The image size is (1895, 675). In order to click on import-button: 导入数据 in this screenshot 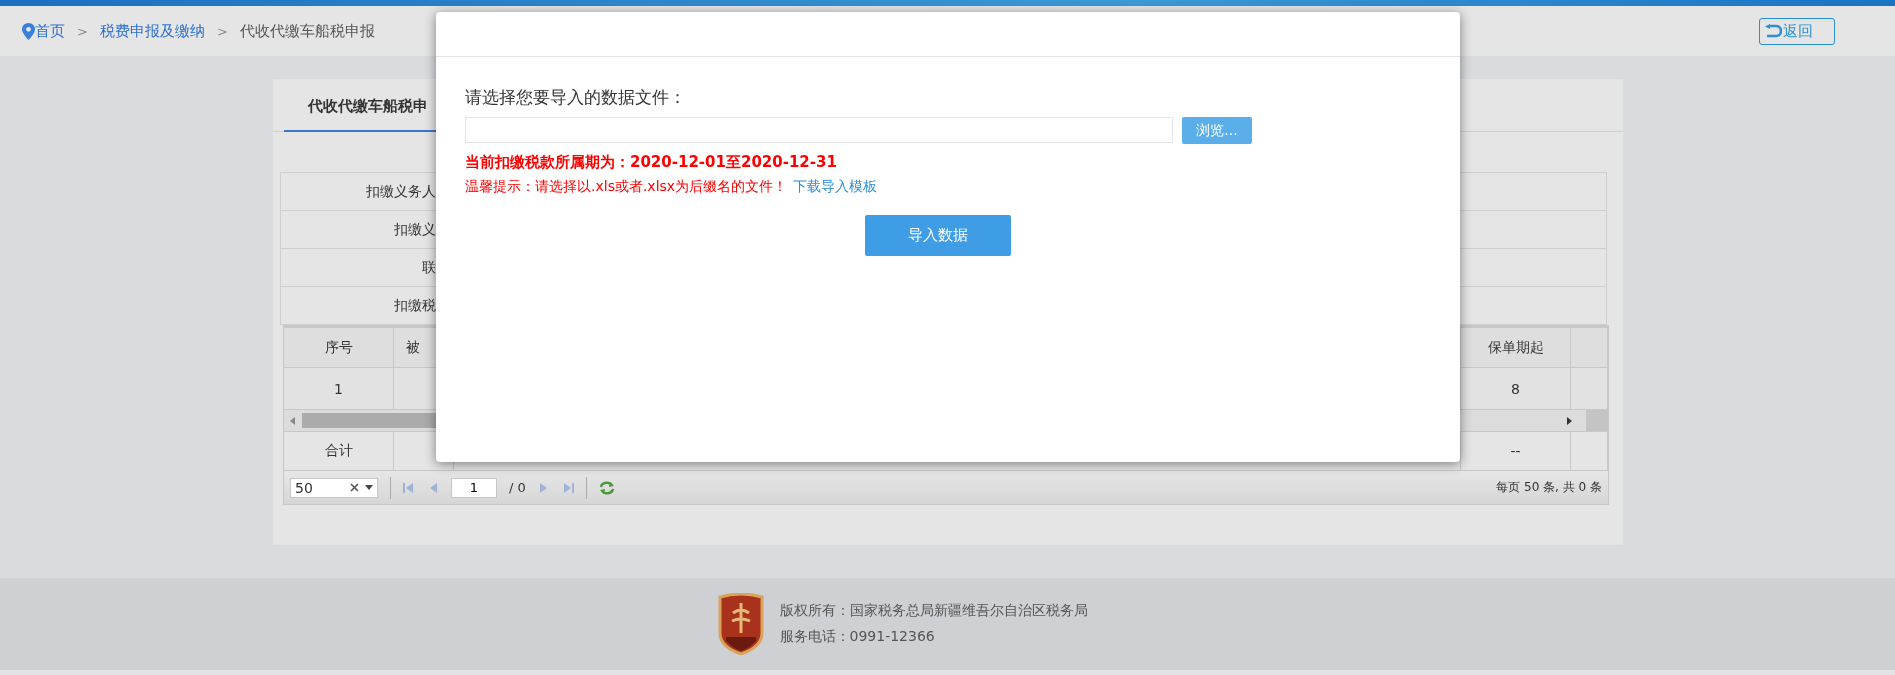, I will do `click(938, 235)`.